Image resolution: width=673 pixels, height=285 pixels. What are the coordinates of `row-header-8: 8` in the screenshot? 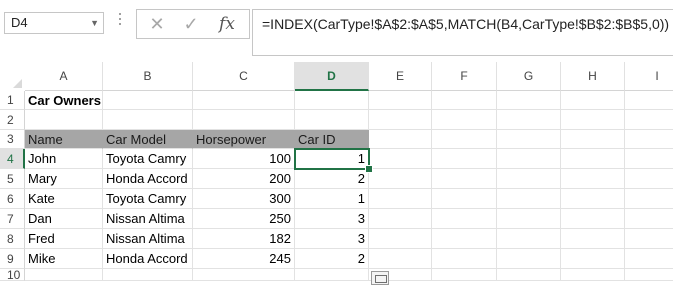 It's located at (12, 239).